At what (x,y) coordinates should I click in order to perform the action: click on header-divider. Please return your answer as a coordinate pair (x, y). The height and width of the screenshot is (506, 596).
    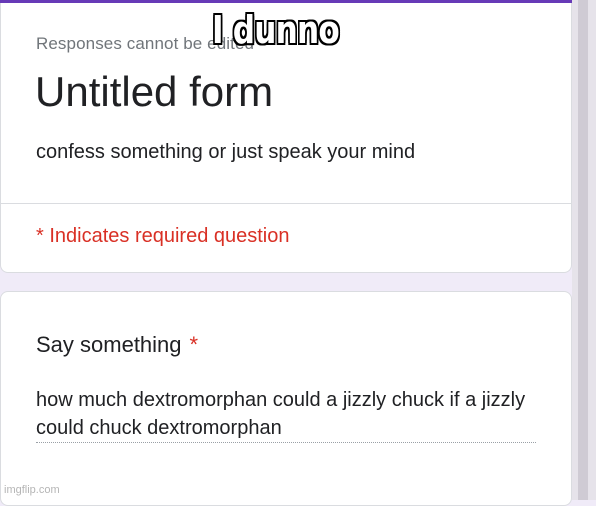
    Looking at the image, I should click on (286, 203).